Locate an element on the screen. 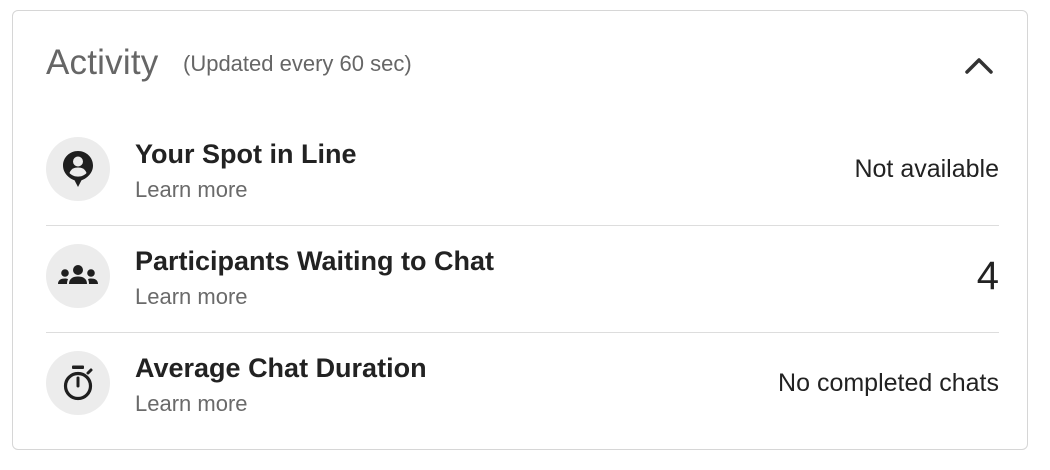  row-value: No completed chats is located at coordinates (888, 383).